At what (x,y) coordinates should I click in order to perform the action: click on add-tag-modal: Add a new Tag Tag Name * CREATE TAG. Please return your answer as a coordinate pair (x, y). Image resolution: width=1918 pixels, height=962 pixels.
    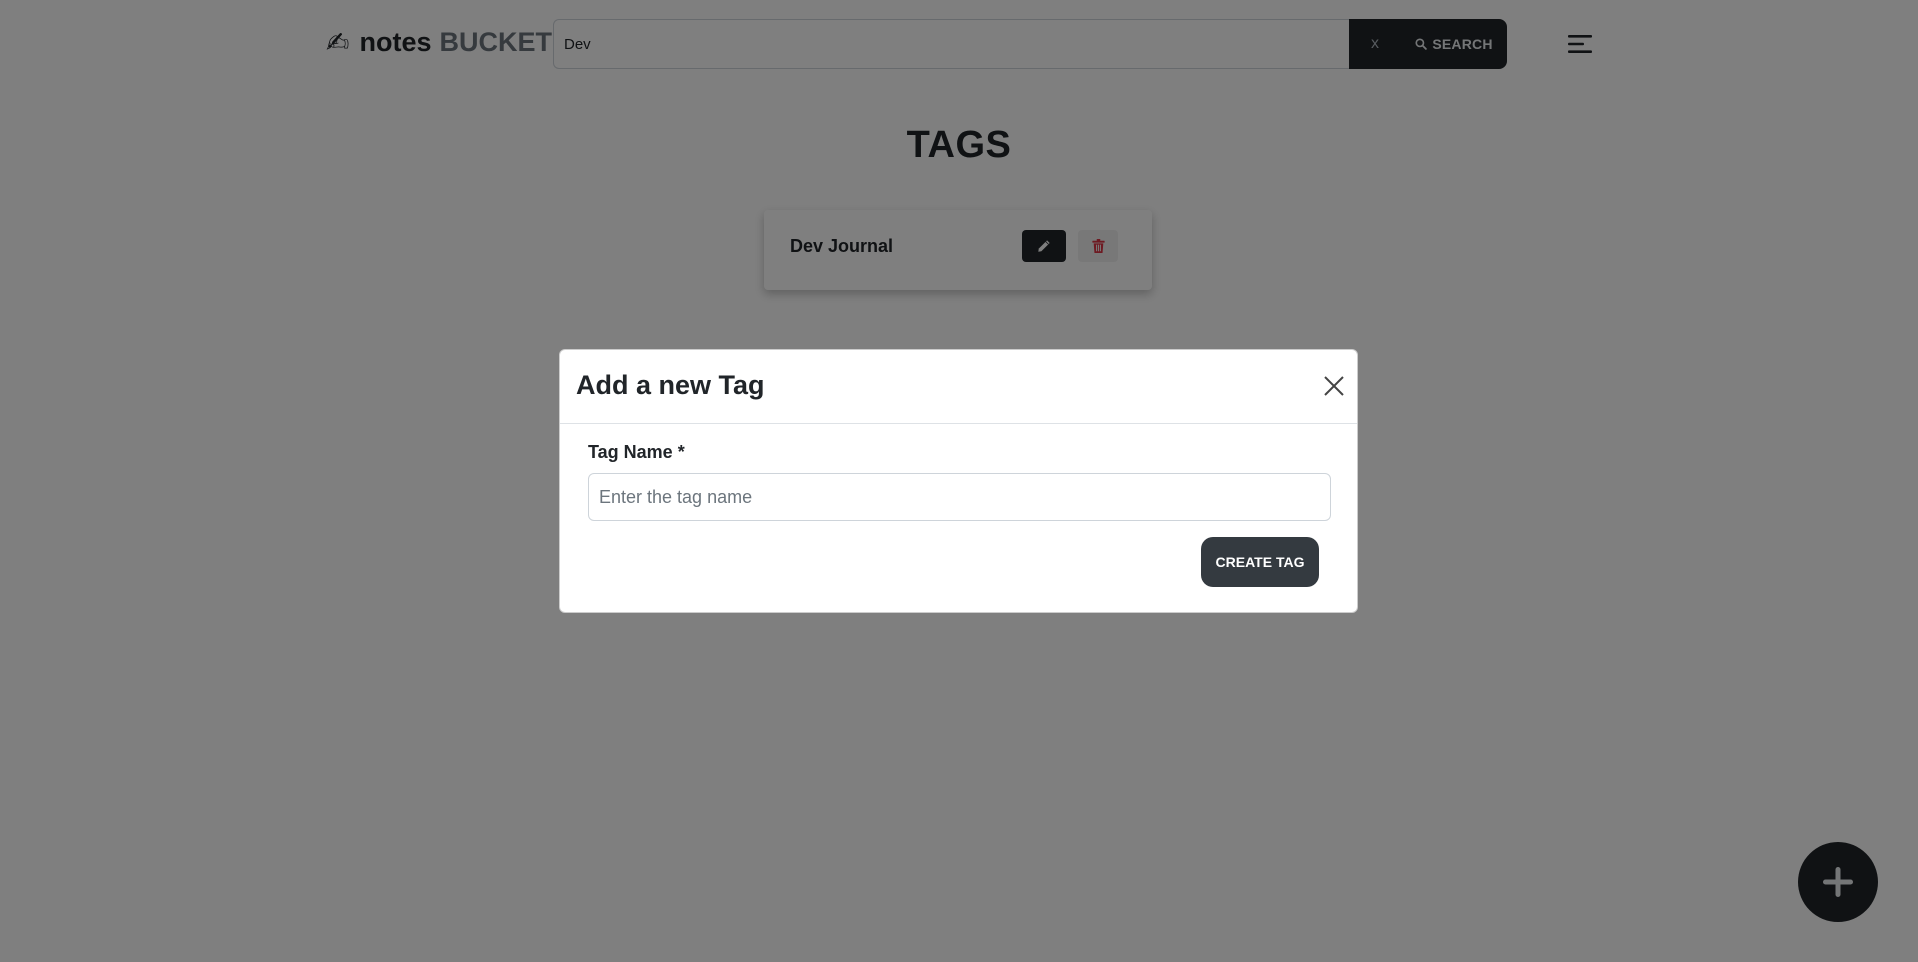
    Looking at the image, I should click on (958, 481).